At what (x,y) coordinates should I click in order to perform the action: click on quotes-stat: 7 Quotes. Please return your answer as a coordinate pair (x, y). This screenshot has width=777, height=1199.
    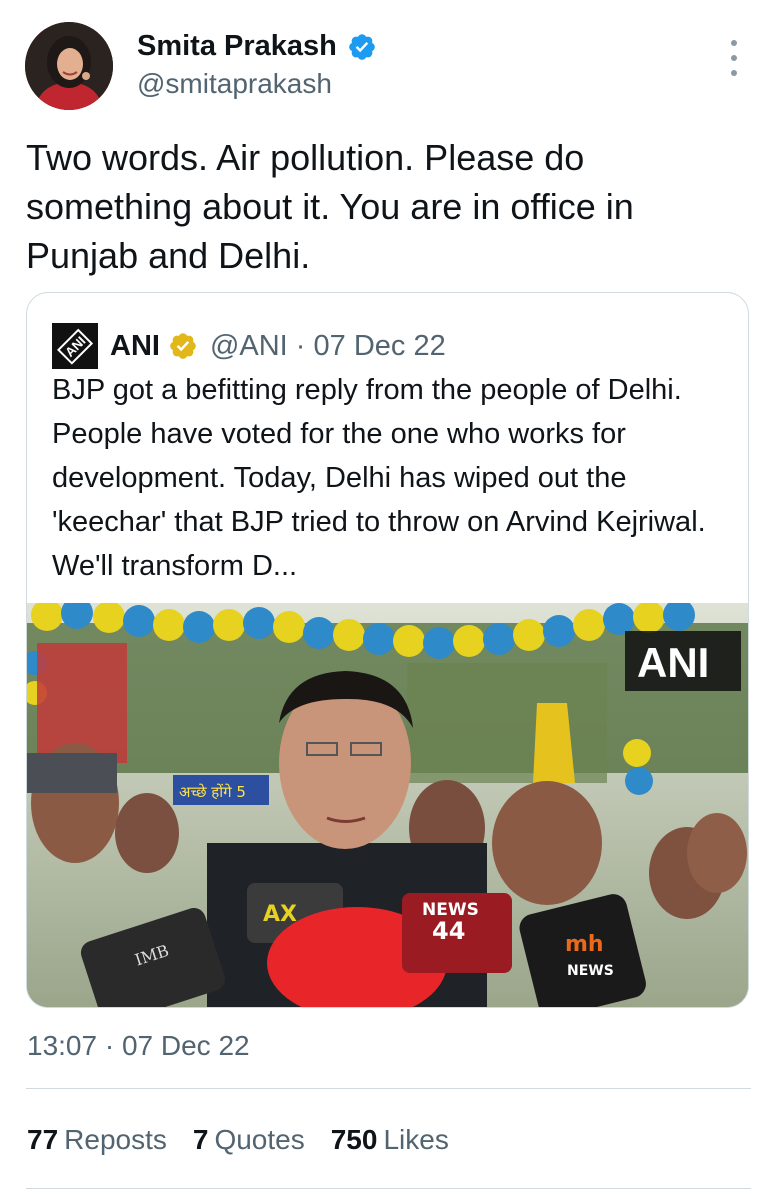
    Looking at the image, I should click on (249, 1140).